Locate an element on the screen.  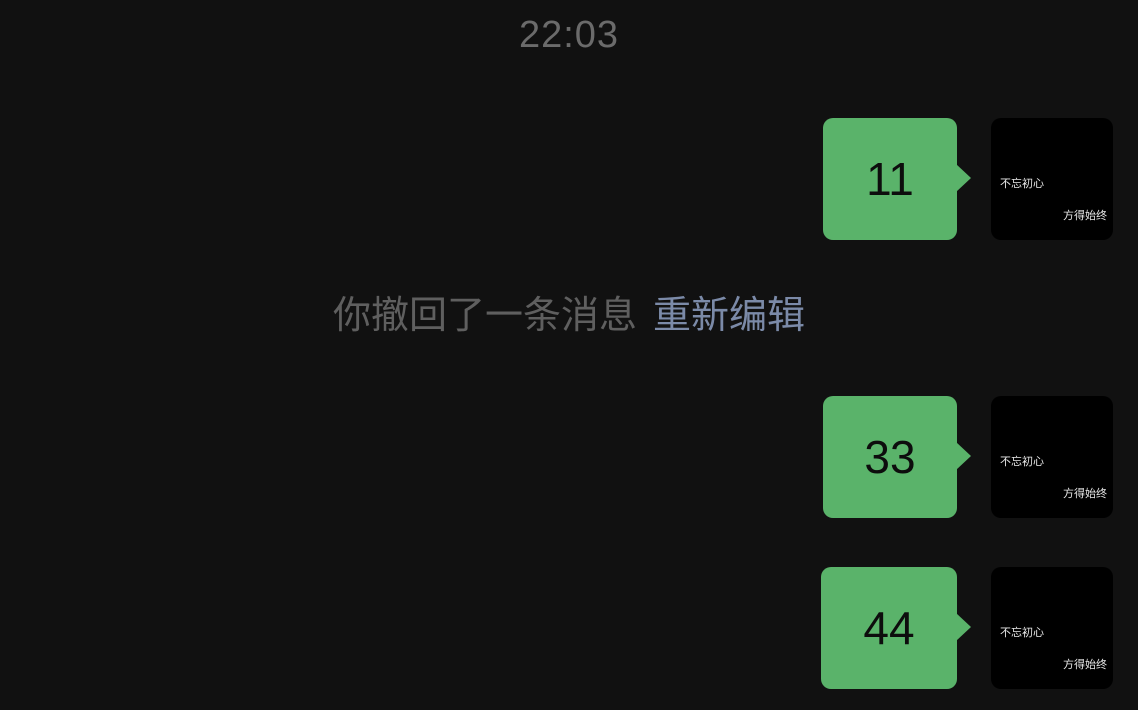
message-bubble: 44 is located at coordinates (896, 628).